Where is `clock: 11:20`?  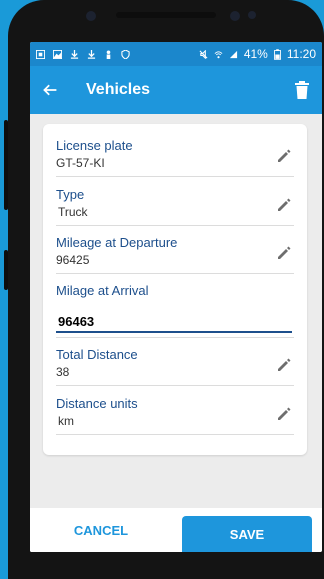
clock: 11:20 is located at coordinates (301, 54).